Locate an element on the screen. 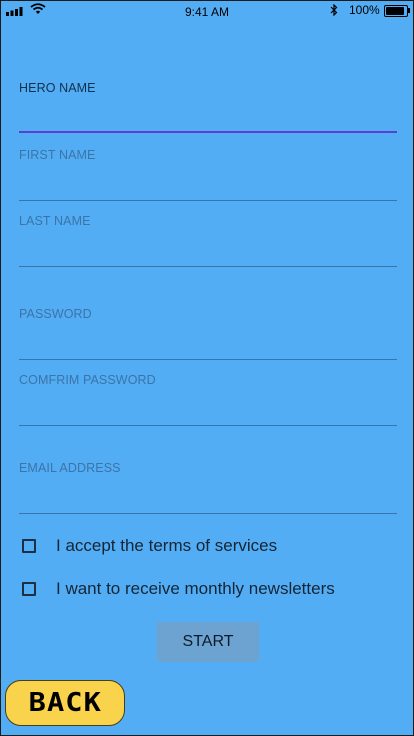 The image size is (414, 736). email-label: EMAIL ADDRESS is located at coordinates (70, 468).